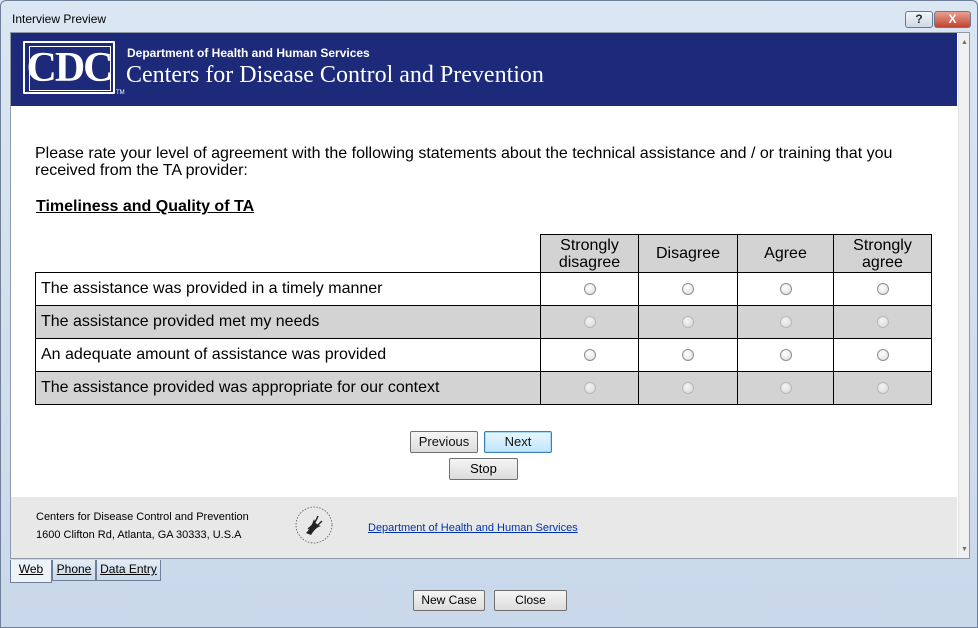 The width and height of the screenshot is (978, 628). Describe the element at coordinates (449, 600) in the screenshot. I see `new-case-button: New Case` at that location.